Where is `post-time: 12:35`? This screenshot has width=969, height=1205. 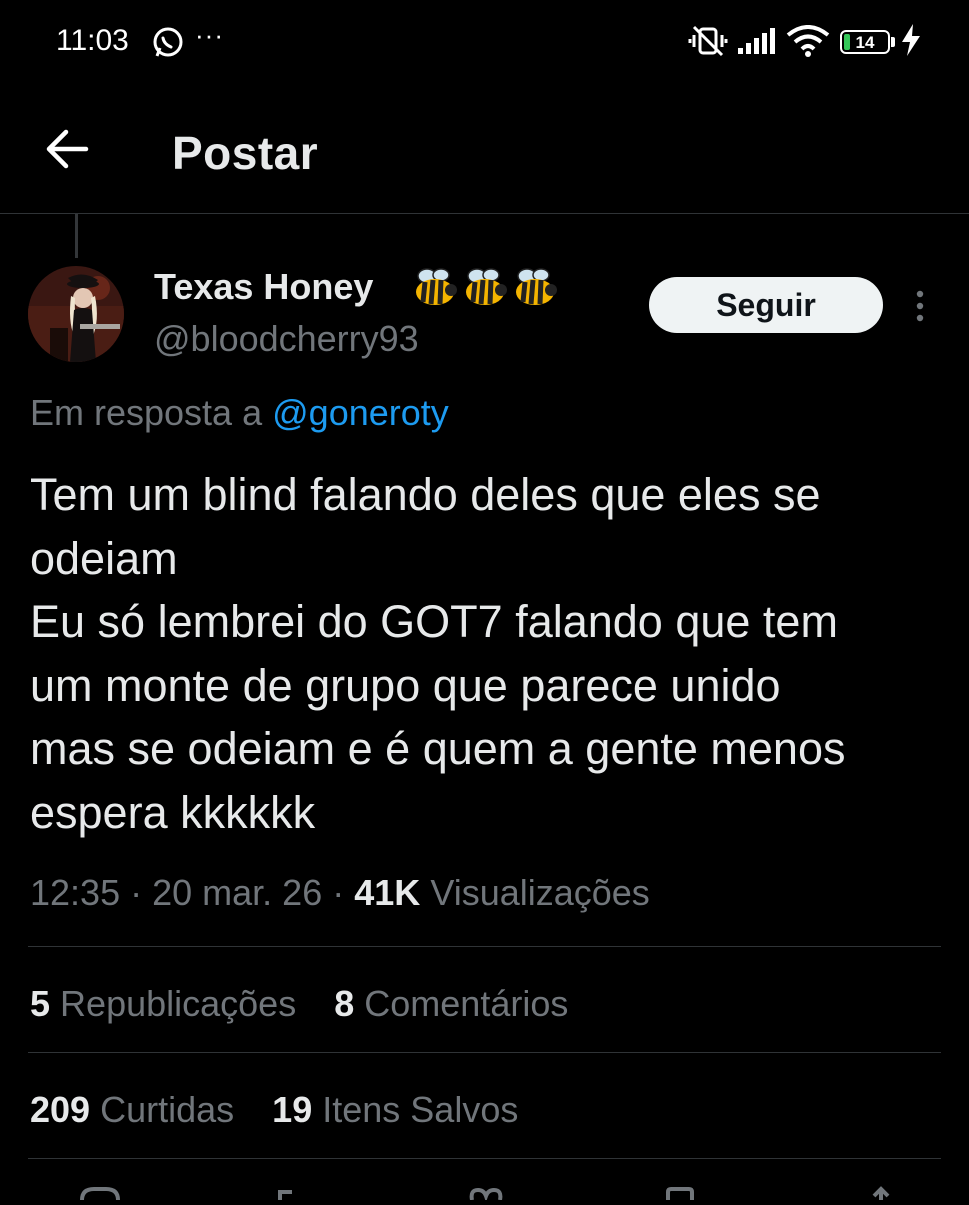 post-time: 12:35 is located at coordinates (75, 892).